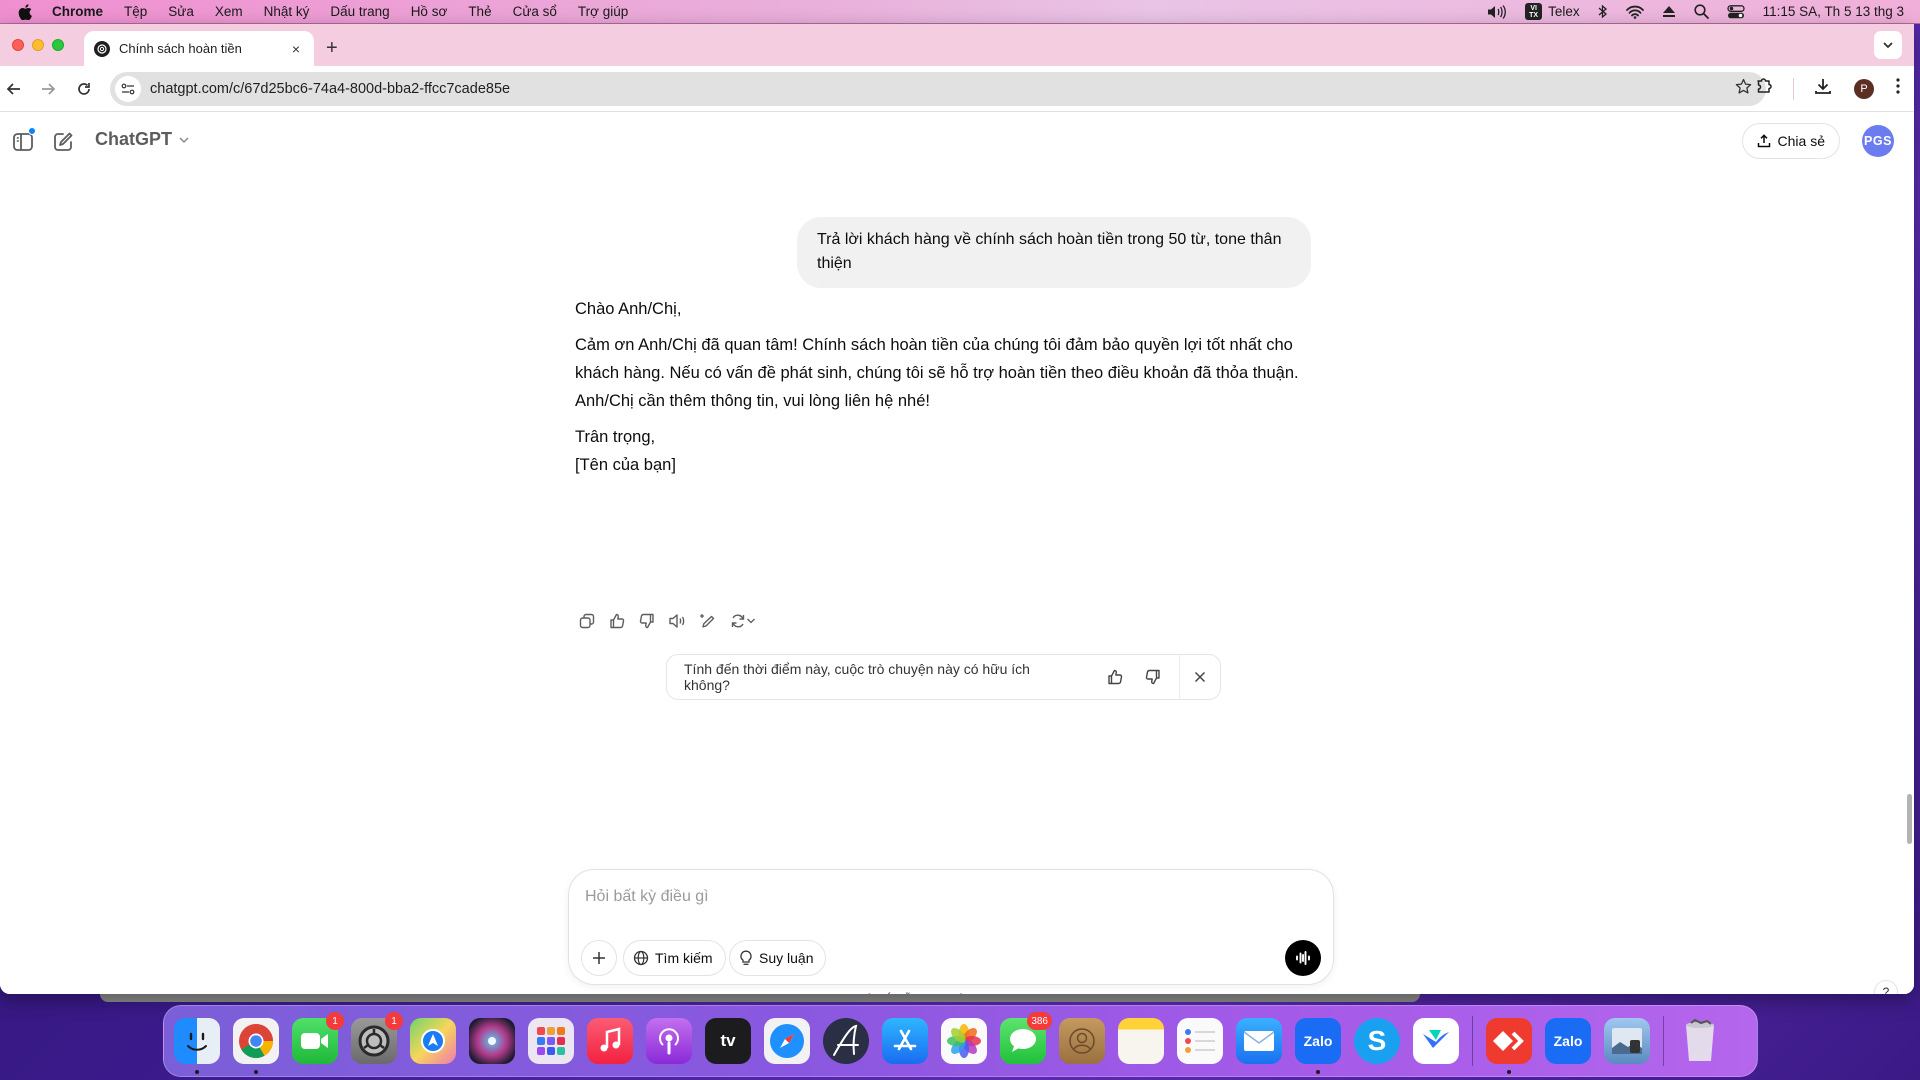 Image resolution: width=1920 pixels, height=1080 pixels. What do you see at coordinates (551, 1041) in the screenshot?
I see `dock-launchpad` at bounding box center [551, 1041].